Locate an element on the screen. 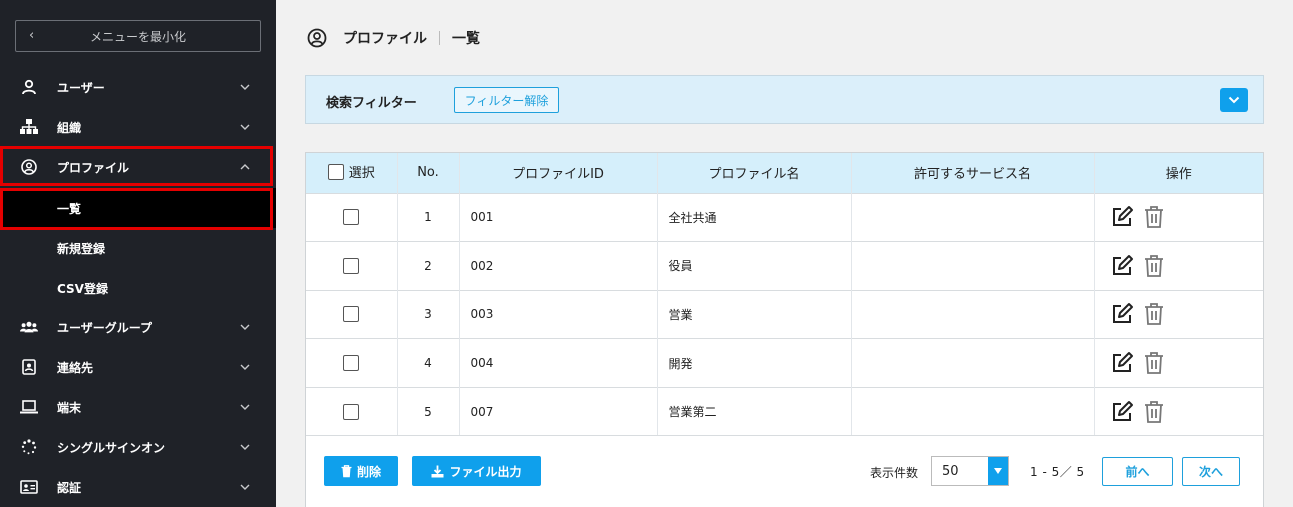 The image size is (1293, 507). chevron-left-icon: ‹ is located at coordinates (32, 35).